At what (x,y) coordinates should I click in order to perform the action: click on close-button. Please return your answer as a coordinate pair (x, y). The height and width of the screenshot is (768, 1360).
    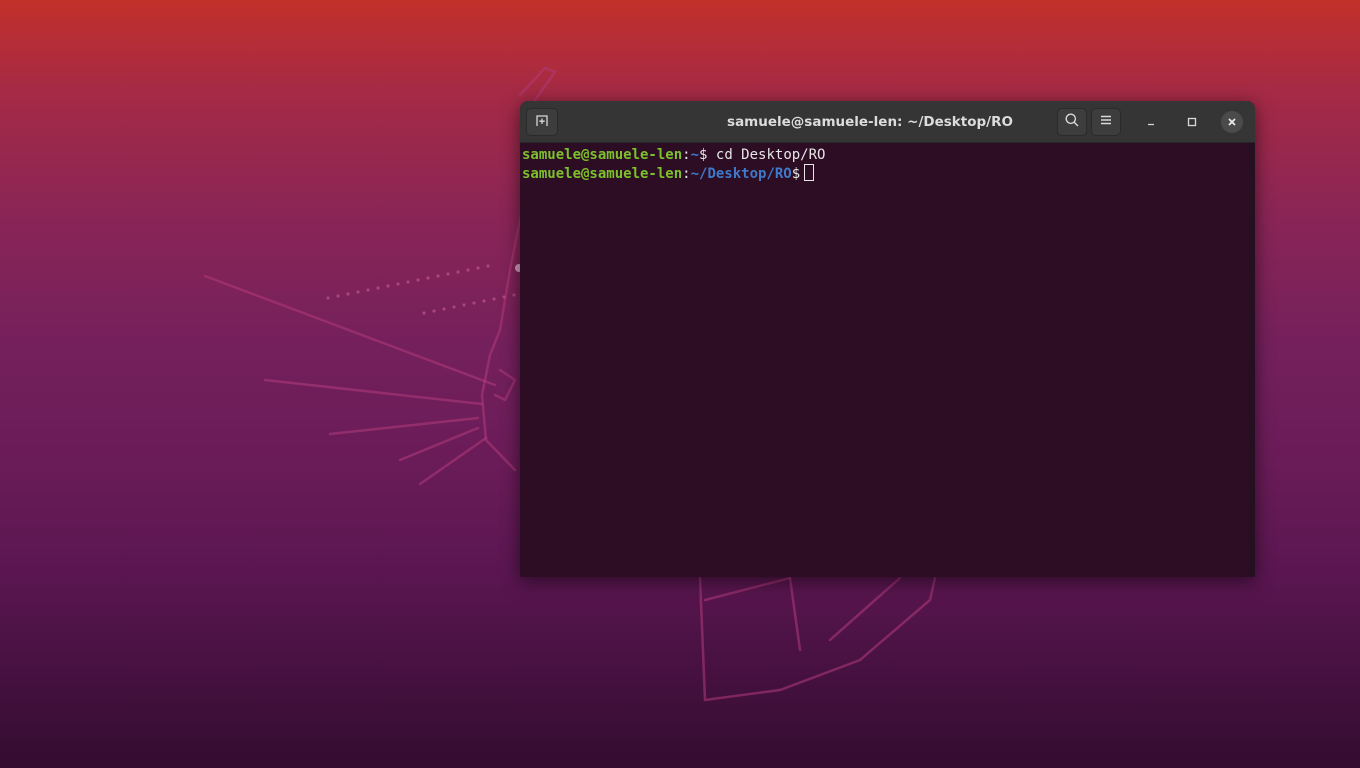
    Looking at the image, I should click on (1232, 122).